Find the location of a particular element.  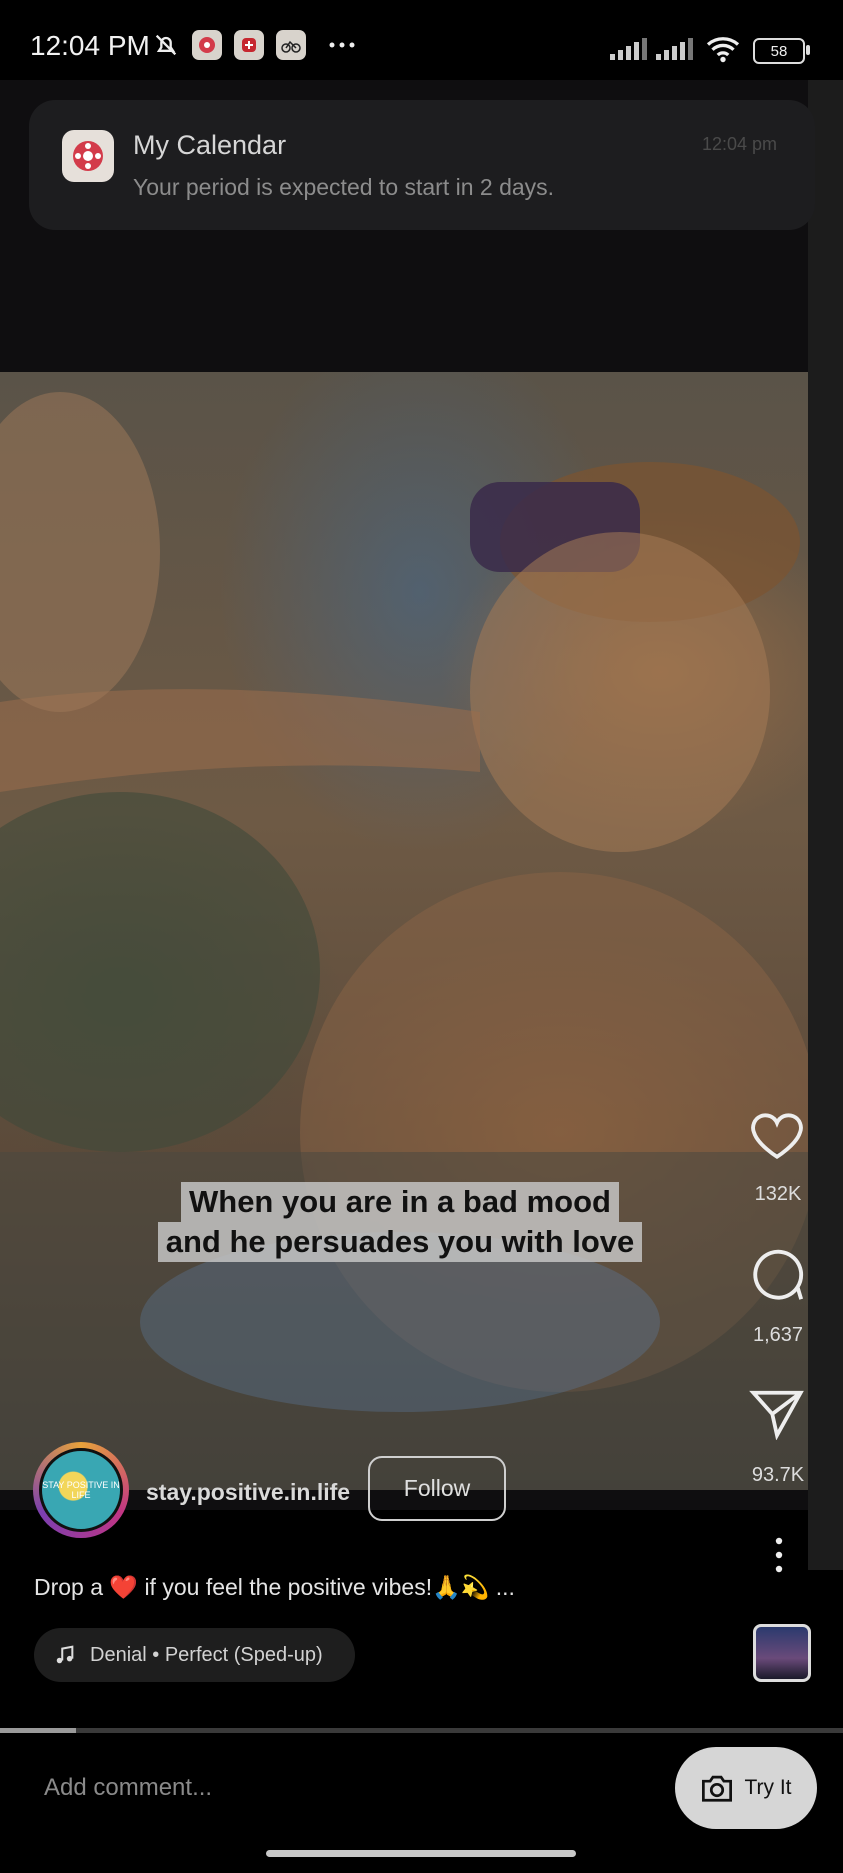

follow-button: Follow is located at coordinates (437, 1488).